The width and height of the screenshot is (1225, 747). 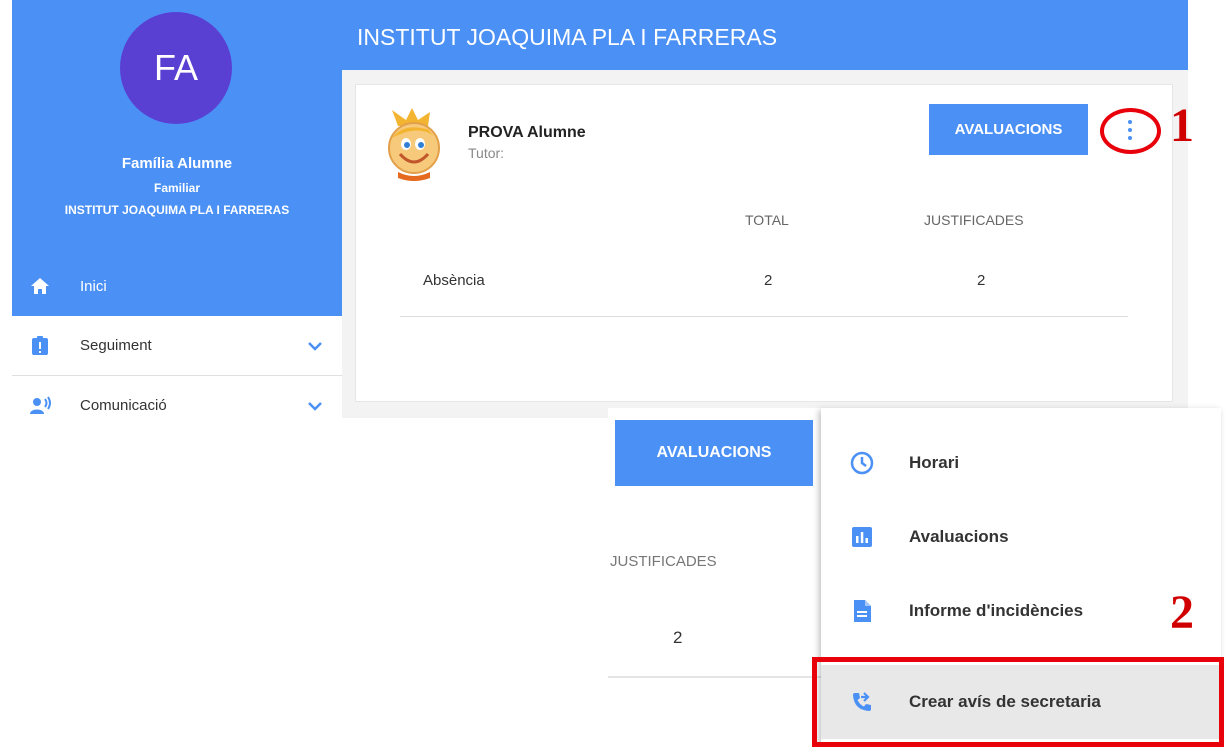 I want to click on more-vert-icon, so click(x=1130, y=130).